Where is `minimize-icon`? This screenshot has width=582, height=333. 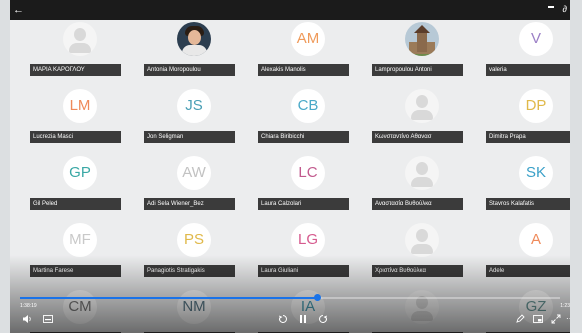
minimize-icon is located at coordinates (551, 7).